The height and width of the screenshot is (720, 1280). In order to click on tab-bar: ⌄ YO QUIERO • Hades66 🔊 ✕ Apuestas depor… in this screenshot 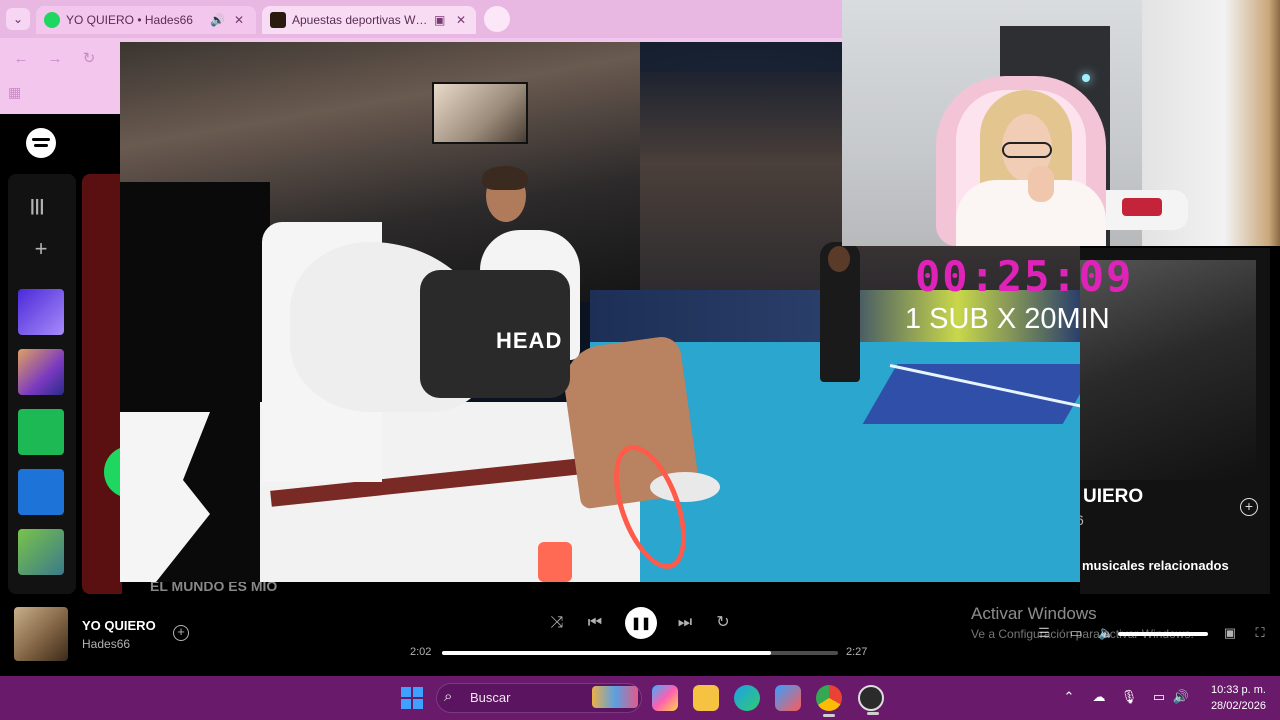, I will do `click(421, 19)`.